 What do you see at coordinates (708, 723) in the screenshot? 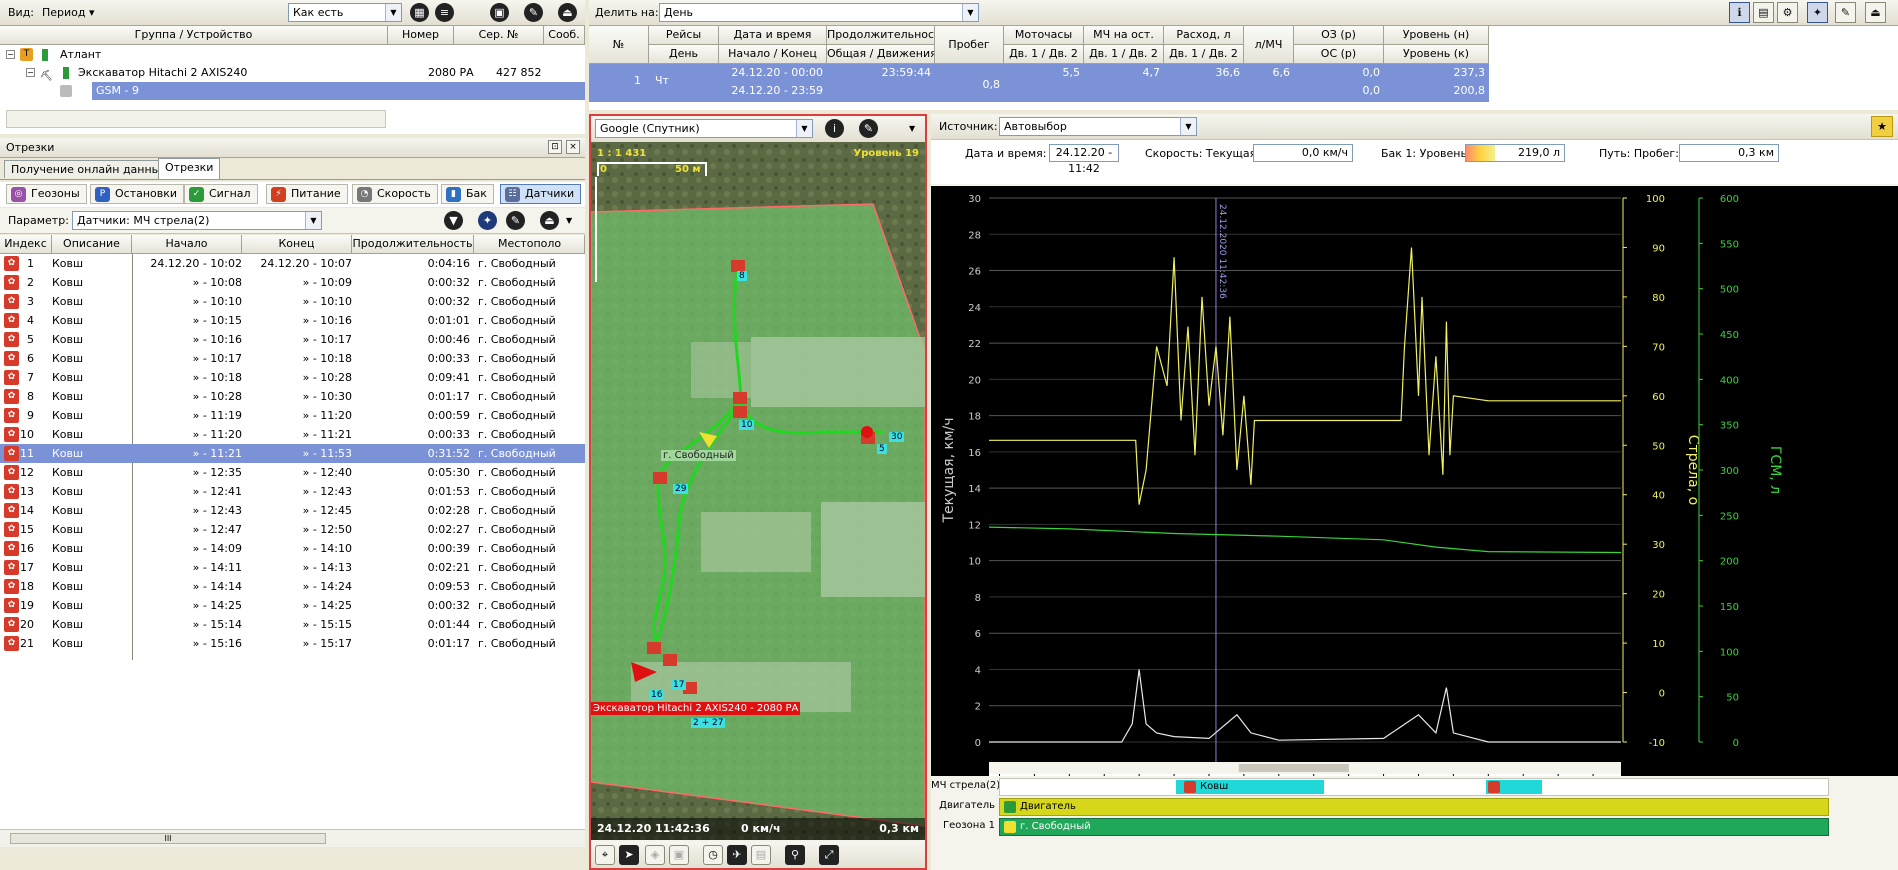
I see `marker-label: 2 + 27` at bounding box center [708, 723].